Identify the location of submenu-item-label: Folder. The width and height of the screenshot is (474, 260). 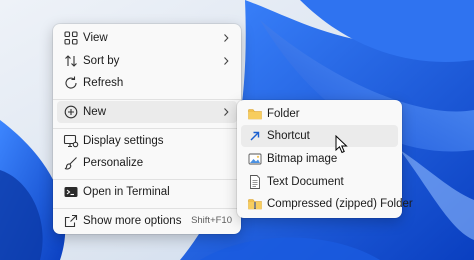
(283, 114).